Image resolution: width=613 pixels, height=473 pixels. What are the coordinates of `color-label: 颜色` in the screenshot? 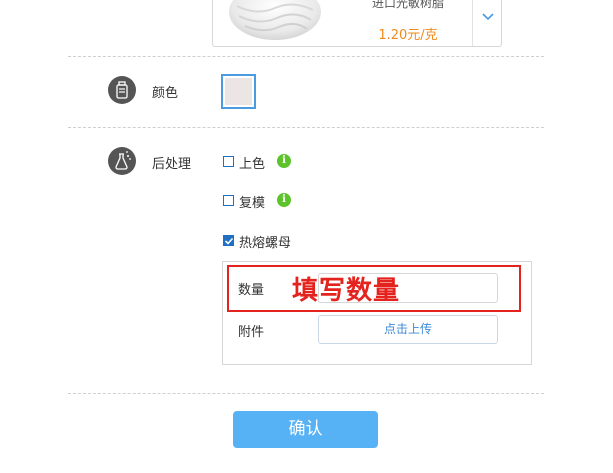 It's located at (165, 93).